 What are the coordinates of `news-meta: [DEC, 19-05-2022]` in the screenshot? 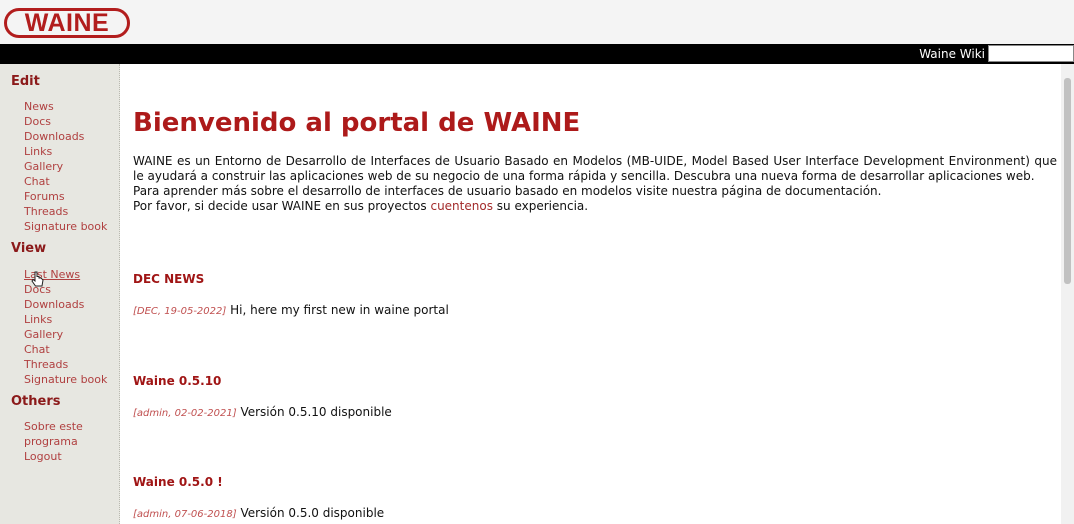 It's located at (180, 311).